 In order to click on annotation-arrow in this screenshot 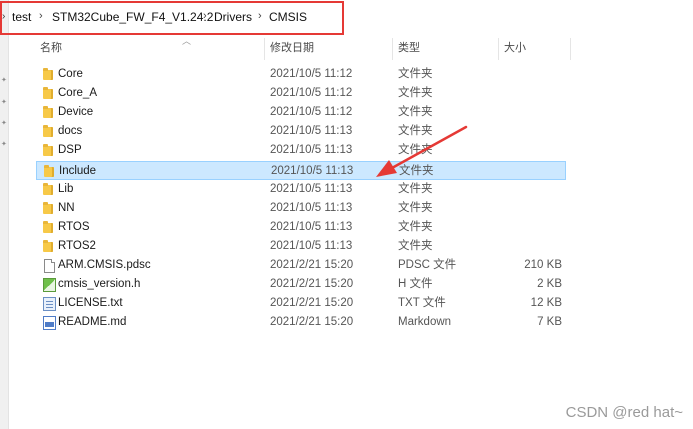, I will do `click(422, 151)`.